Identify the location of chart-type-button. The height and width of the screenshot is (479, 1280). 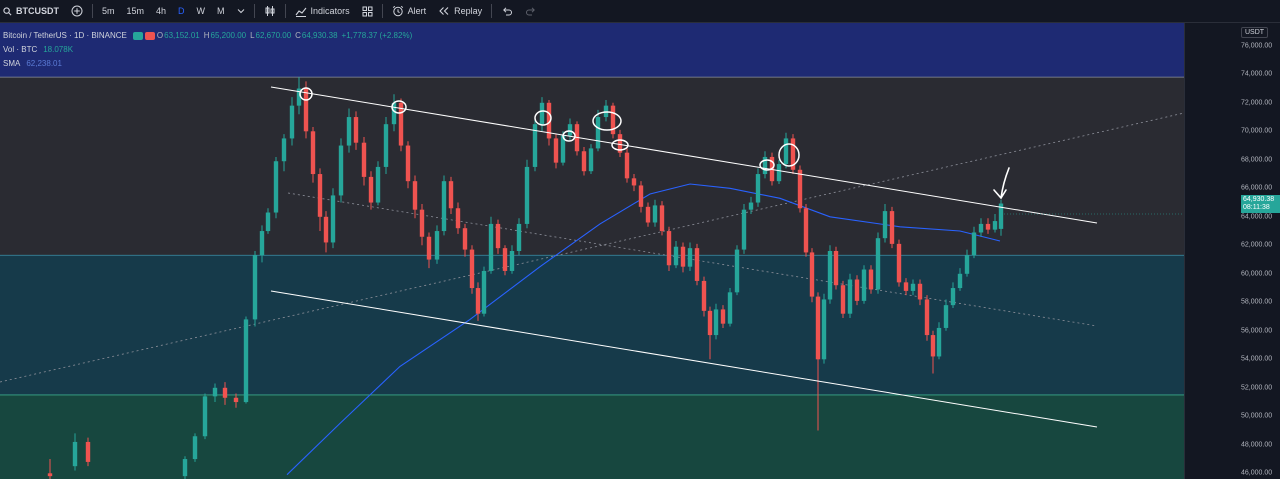
(270, 11).